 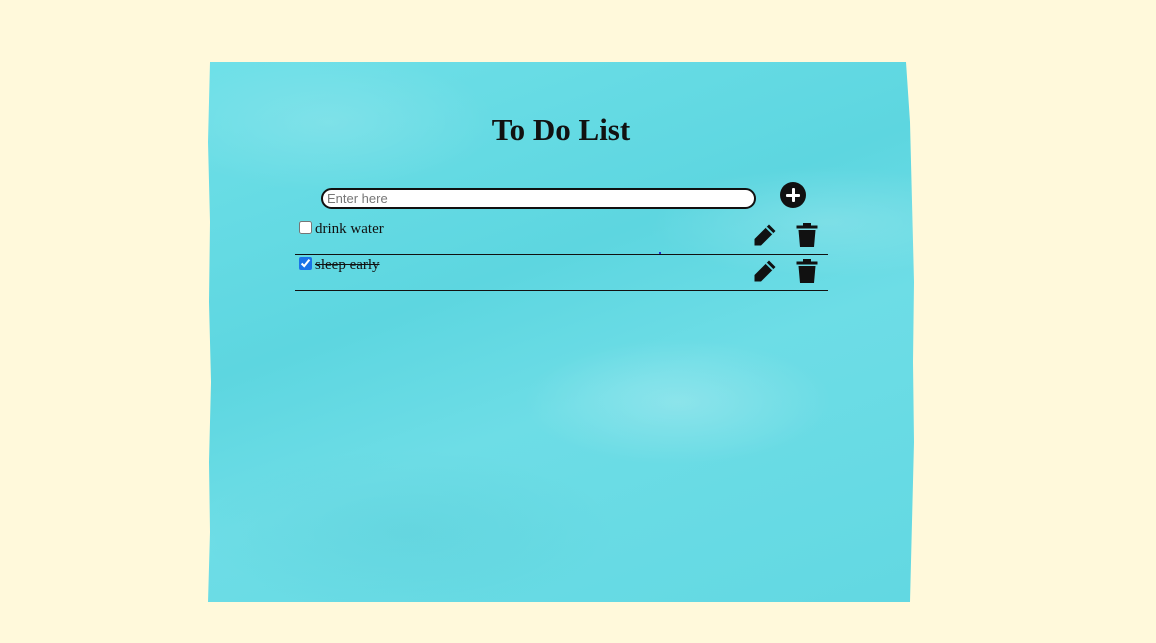 I want to click on page-title: To Do List, so click(x=561, y=129).